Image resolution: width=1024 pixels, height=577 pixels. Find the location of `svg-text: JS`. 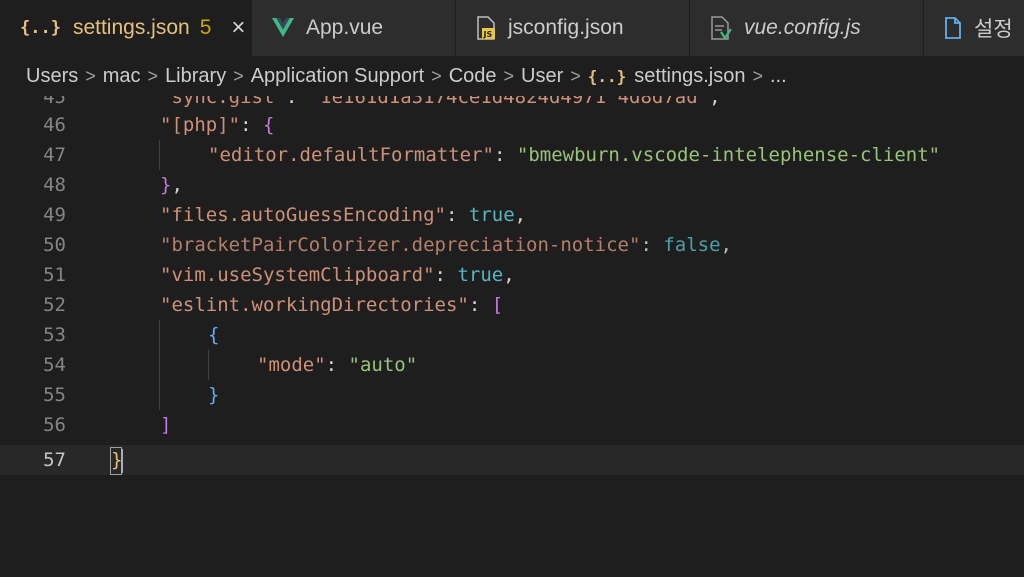

svg-text: JS is located at coordinates (488, 34).